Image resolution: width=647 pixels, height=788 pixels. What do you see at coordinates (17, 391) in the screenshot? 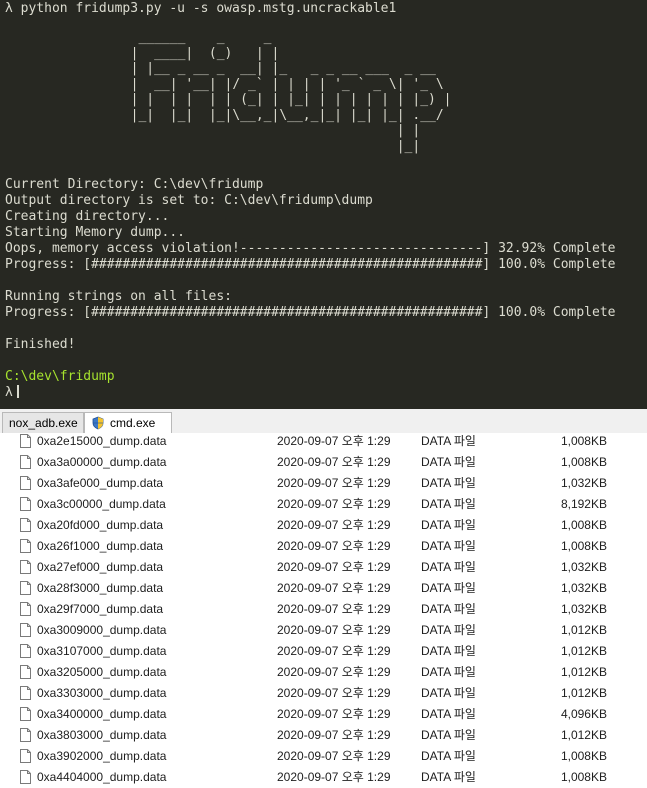
I see `text-cursor` at bounding box center [17, 391].